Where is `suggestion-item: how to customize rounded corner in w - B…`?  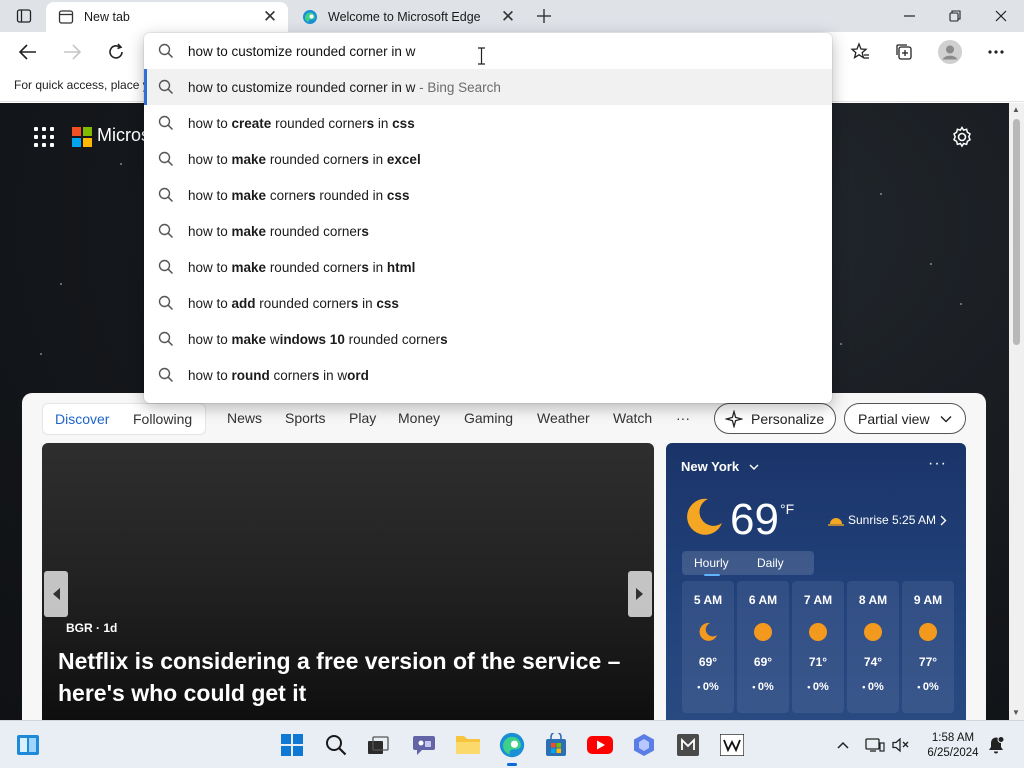 suggestion-item: how to customize rounded corner in w - B… is located at coordinates (488, 87).